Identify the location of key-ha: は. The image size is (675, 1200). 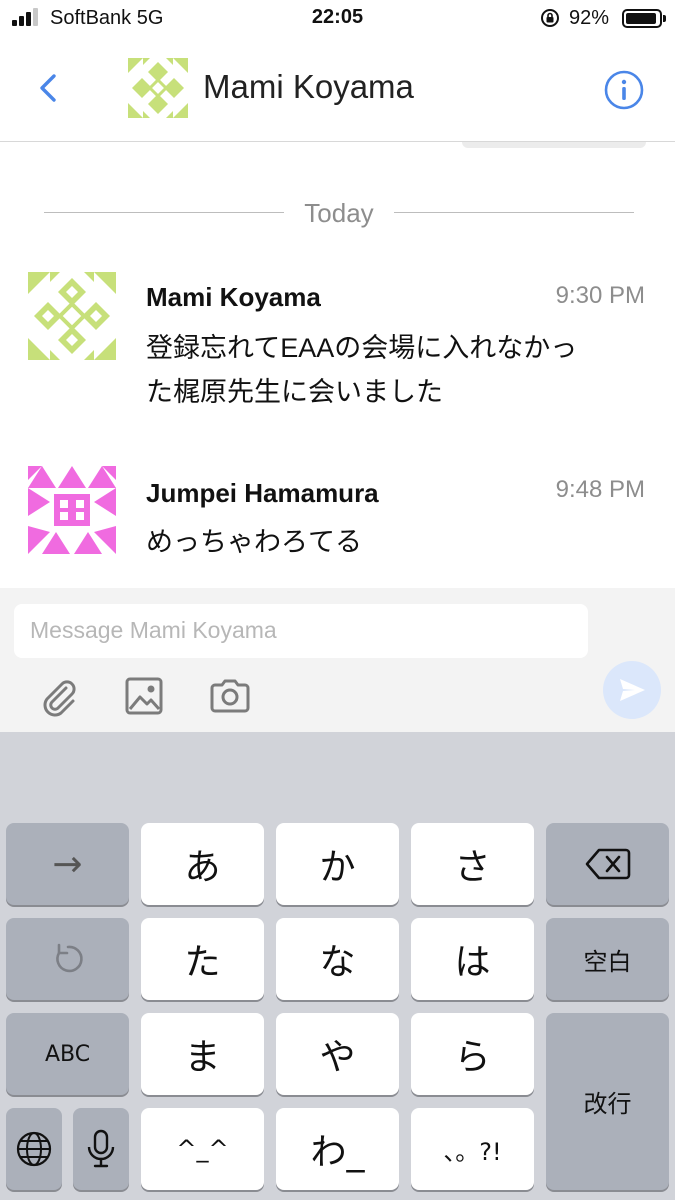
(472, 959).